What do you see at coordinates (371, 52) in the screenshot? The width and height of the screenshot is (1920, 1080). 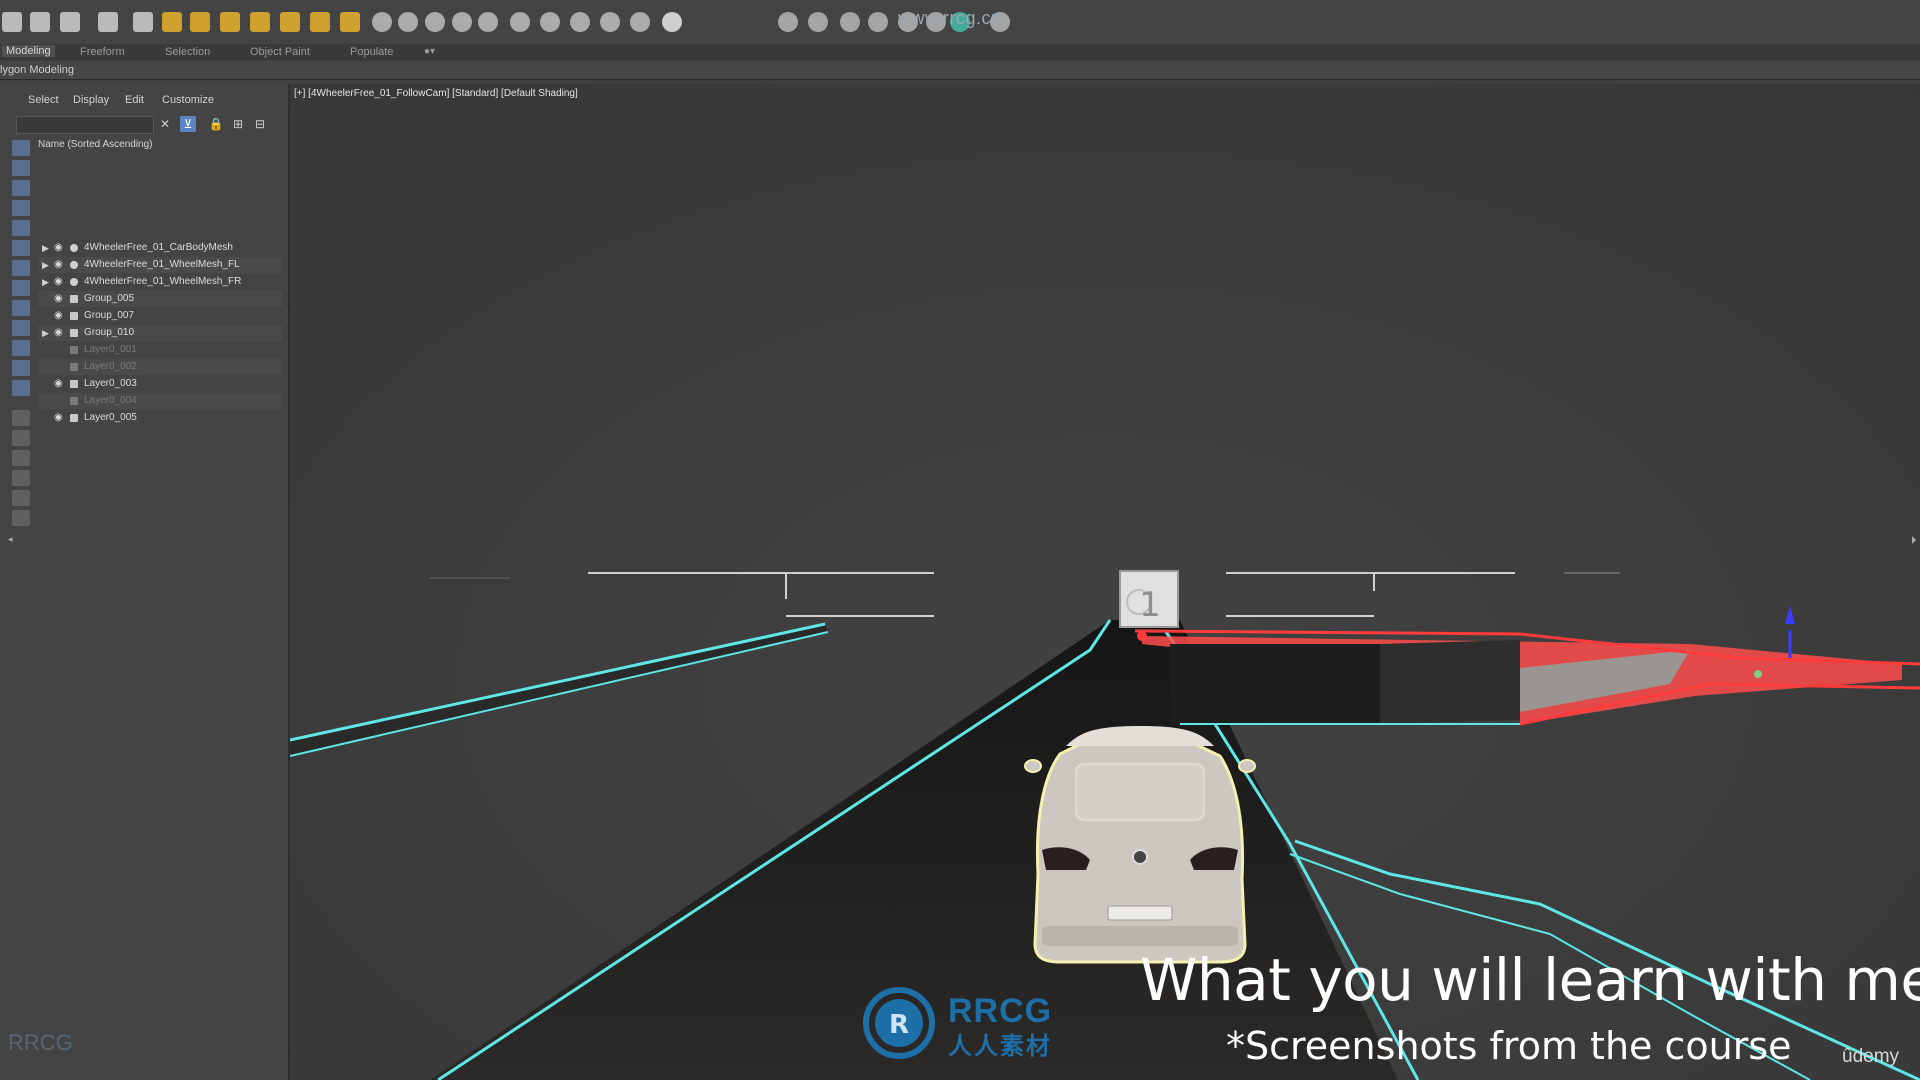 I see `tab-populate: Populate` at bounding box center [371, 52].